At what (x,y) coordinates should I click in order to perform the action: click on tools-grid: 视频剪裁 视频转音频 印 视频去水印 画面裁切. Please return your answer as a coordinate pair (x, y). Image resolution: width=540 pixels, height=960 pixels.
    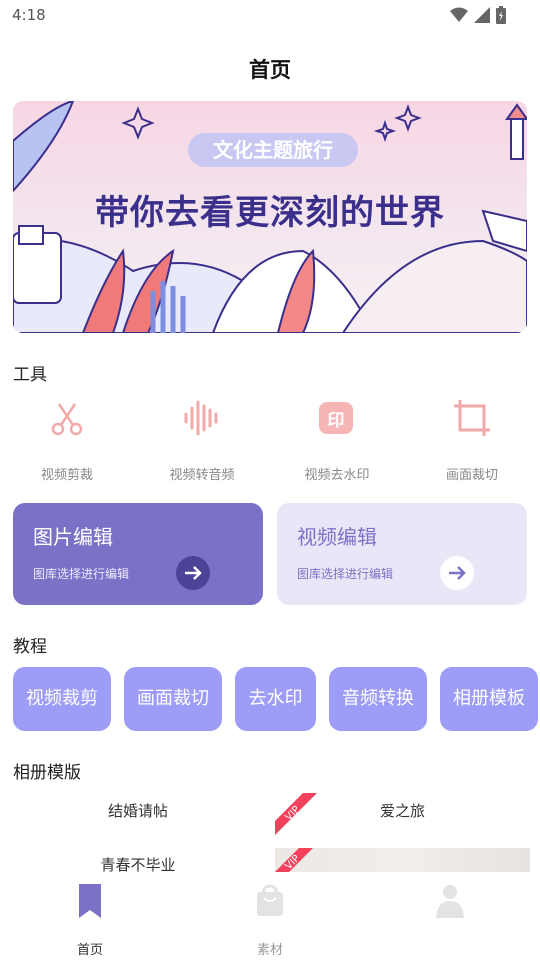
    Looking at the image, I should click on (270, 443).